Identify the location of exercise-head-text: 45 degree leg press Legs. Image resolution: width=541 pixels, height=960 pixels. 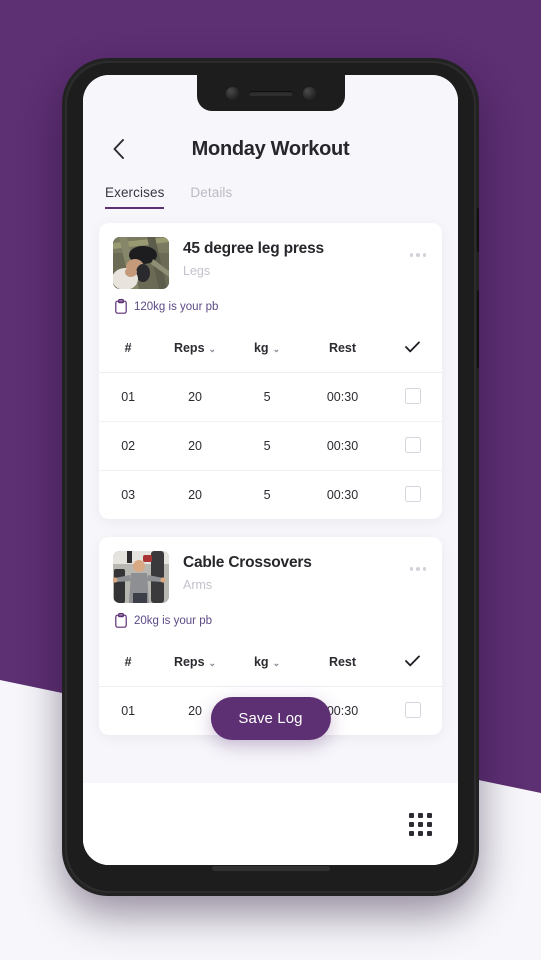
(295, 257).